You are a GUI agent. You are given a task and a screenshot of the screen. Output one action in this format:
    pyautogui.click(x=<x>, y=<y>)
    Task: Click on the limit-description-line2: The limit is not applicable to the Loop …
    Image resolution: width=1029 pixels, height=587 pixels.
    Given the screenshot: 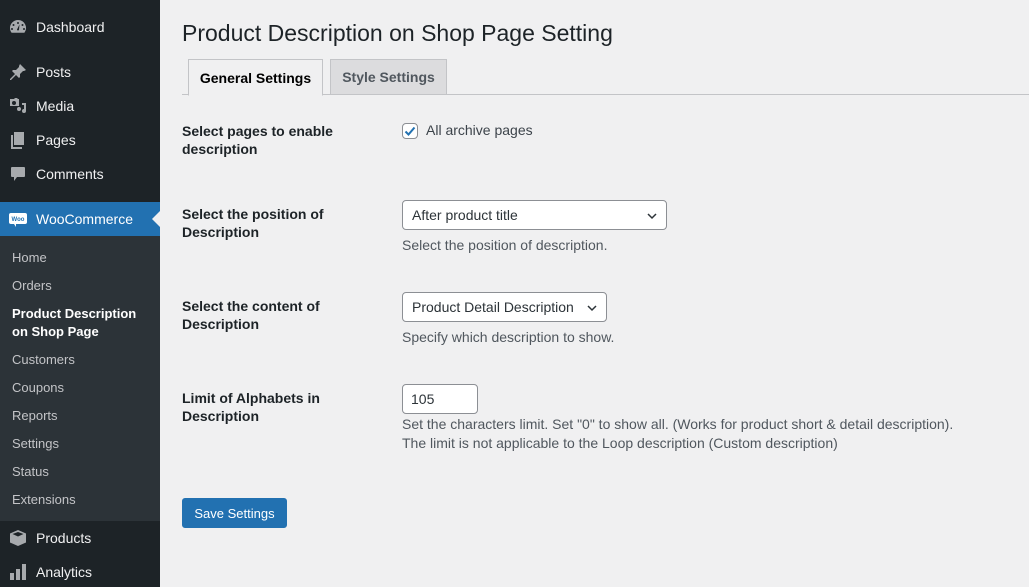 What is the action you would take?
    pyautogui.click(x=620, y=443)
    